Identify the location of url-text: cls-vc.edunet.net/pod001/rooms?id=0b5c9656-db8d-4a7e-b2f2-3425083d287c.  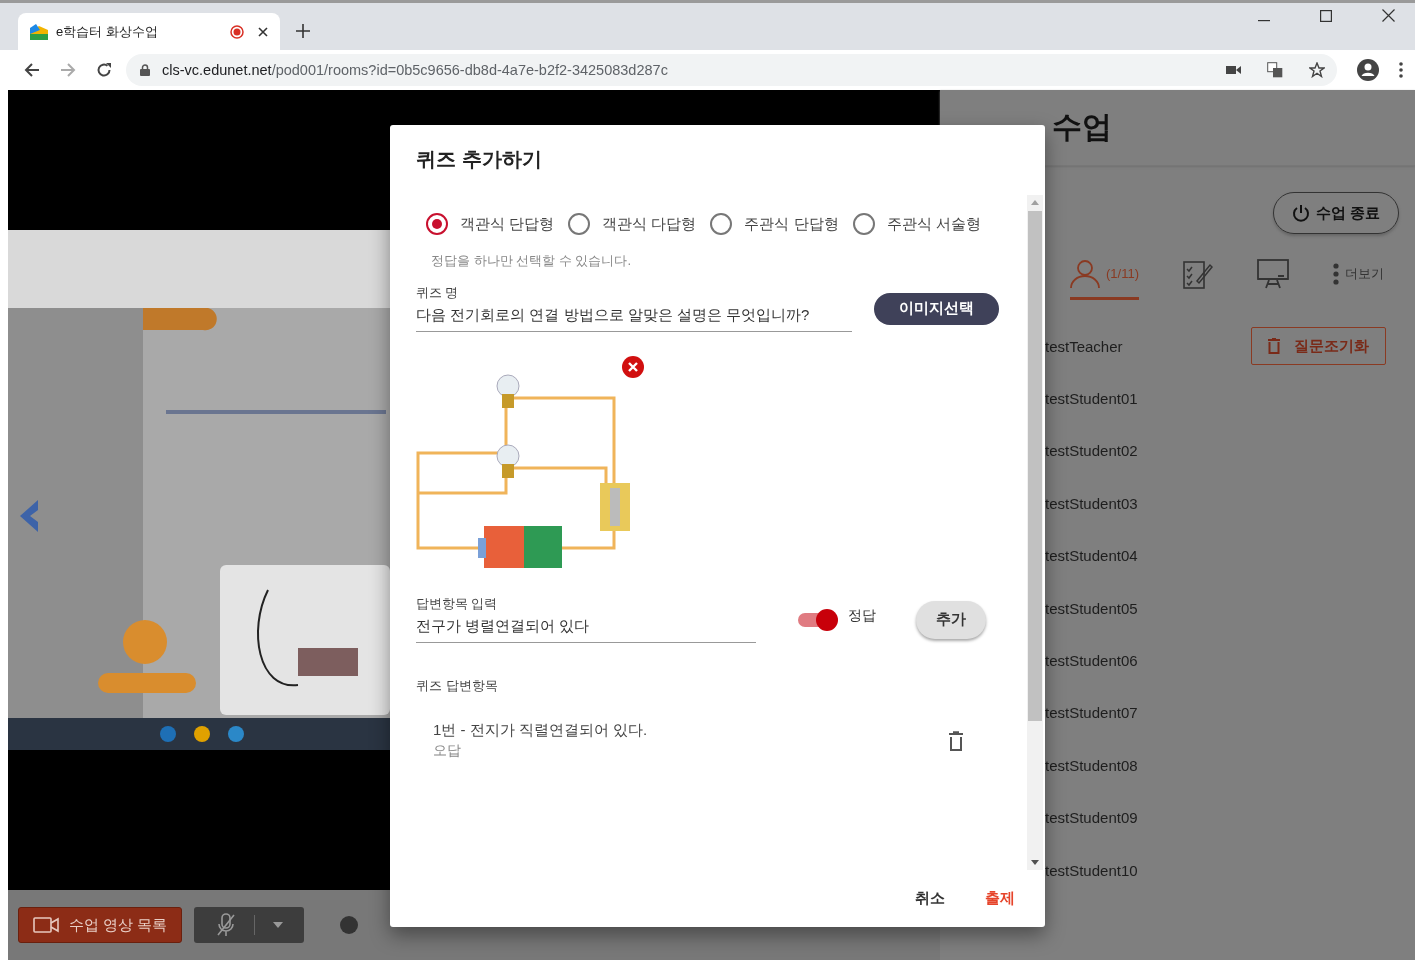
(415, 70).